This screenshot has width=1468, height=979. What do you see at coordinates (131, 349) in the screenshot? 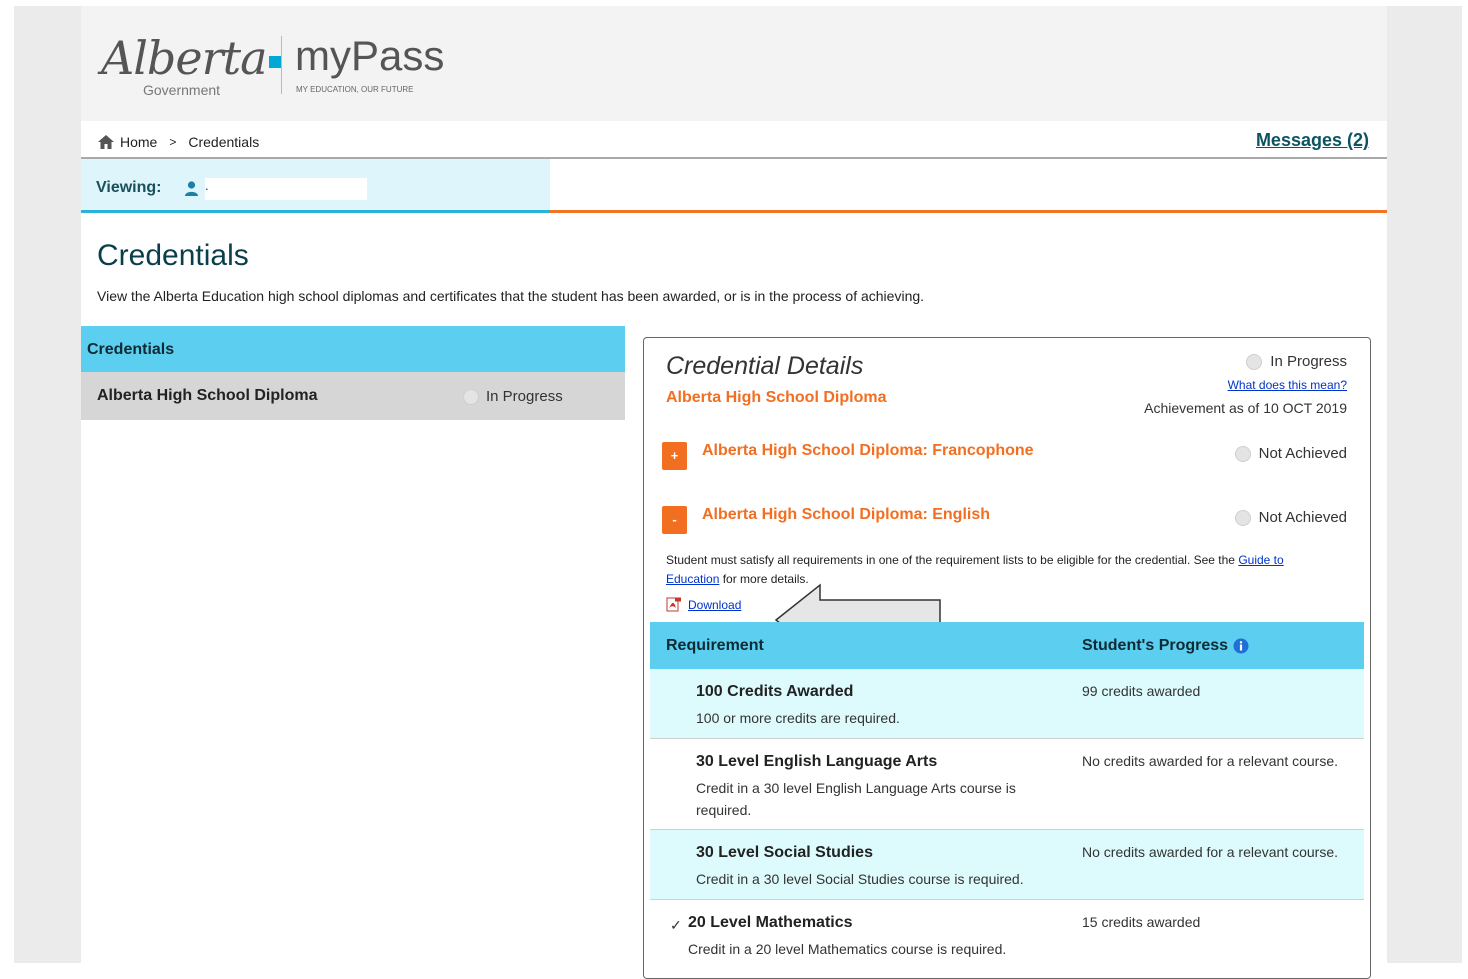
I see `credentials-list-heading: Credentials` at bounding box center [131, 349].